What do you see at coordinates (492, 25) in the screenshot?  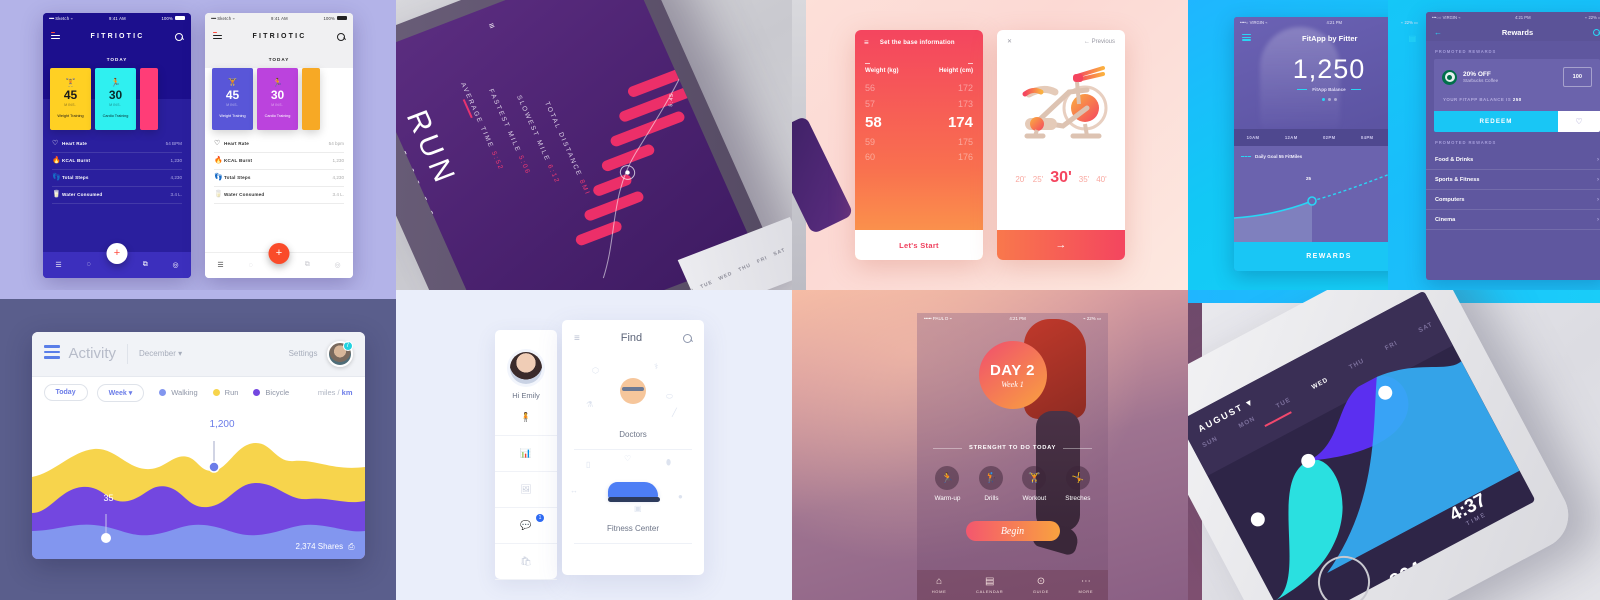 I see `menu-icon: ≡` at bounding box center [492, 25].